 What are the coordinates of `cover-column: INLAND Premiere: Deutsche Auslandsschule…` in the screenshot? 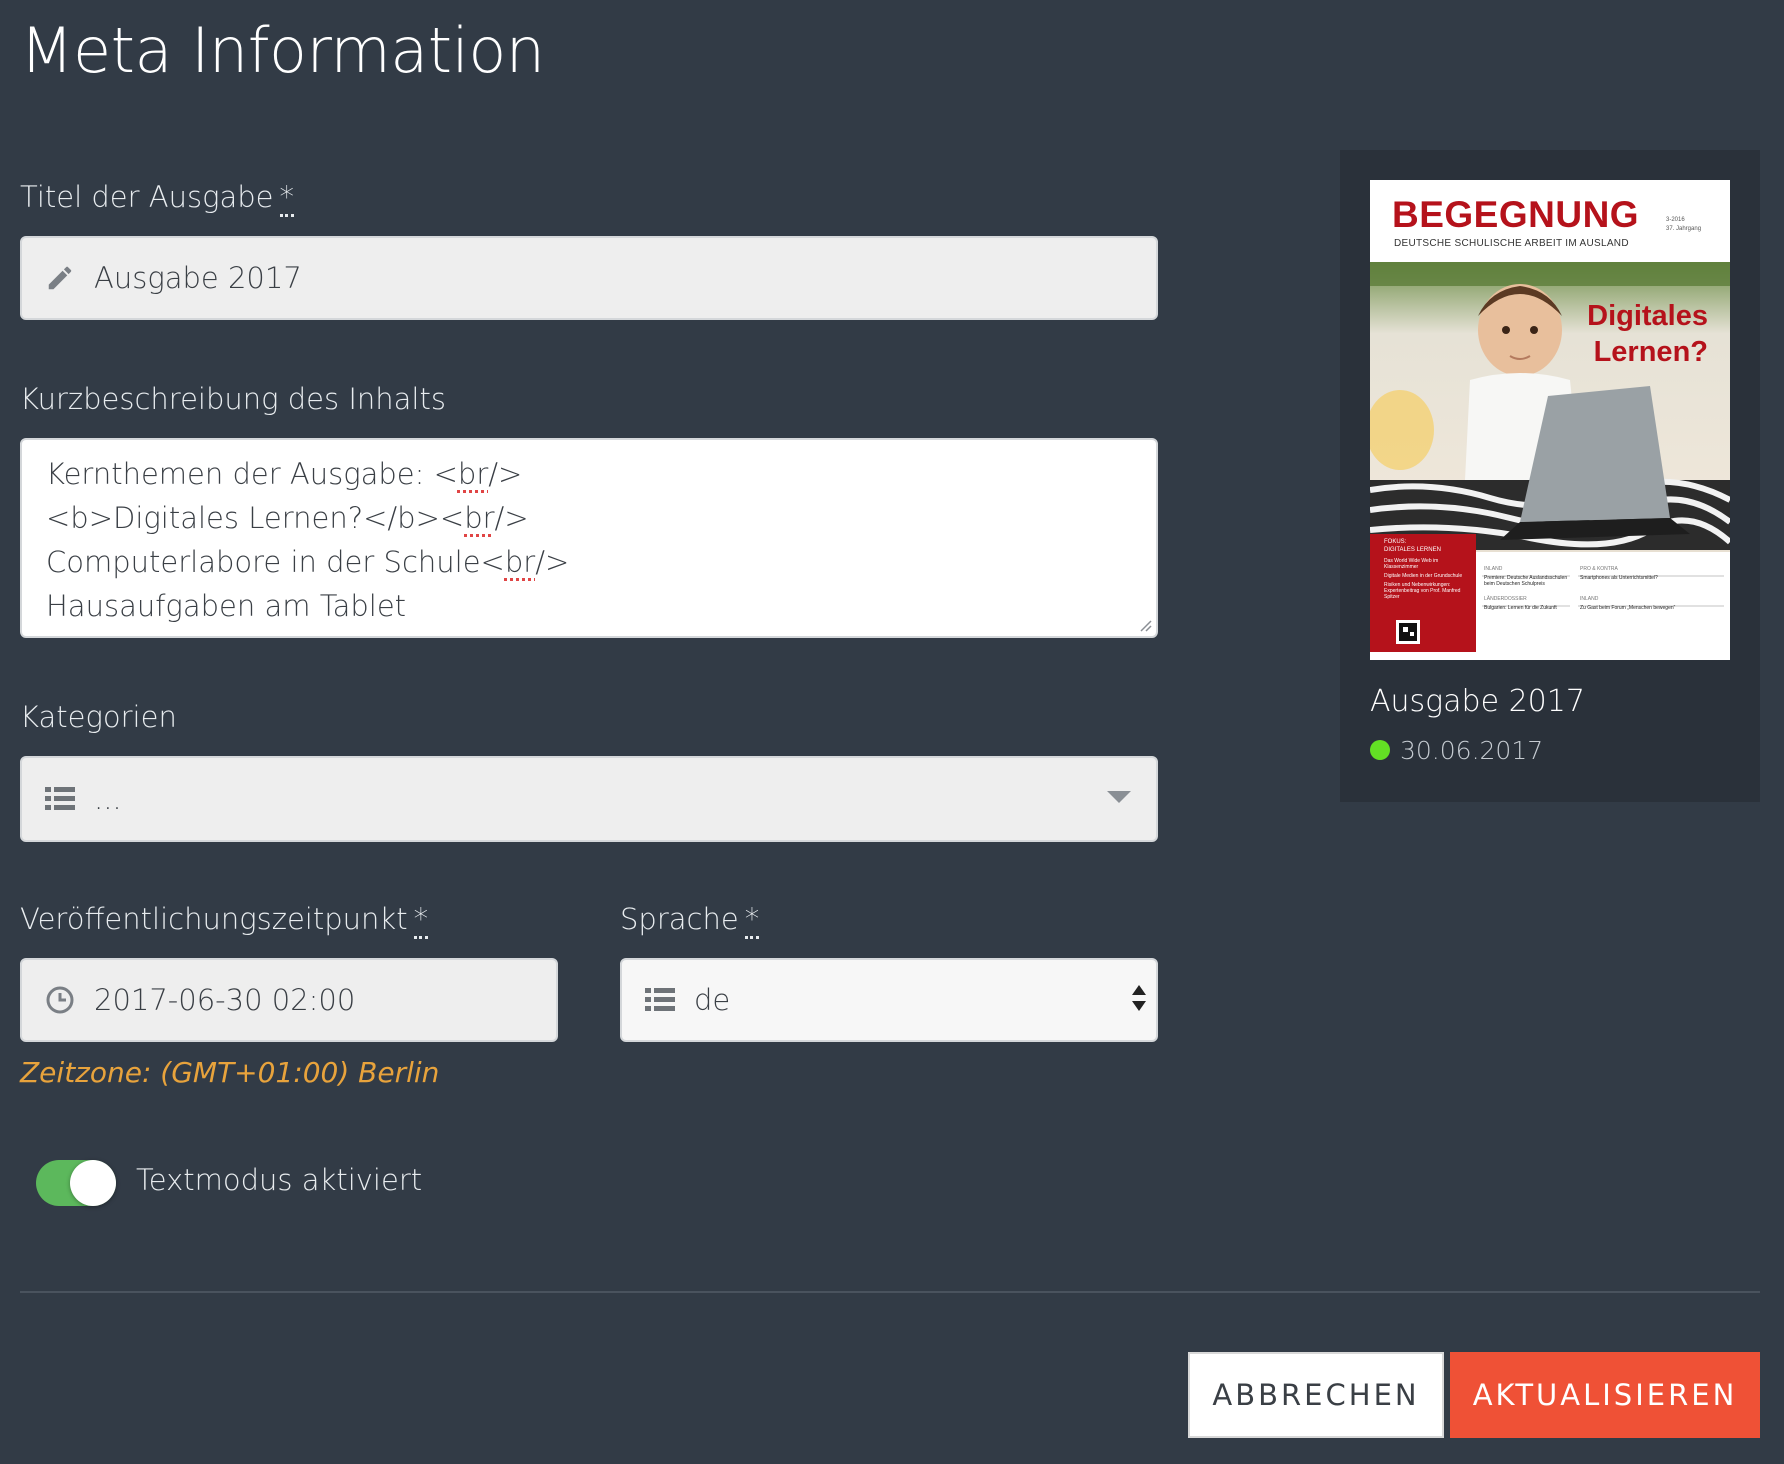 It's located at (1526, 576).